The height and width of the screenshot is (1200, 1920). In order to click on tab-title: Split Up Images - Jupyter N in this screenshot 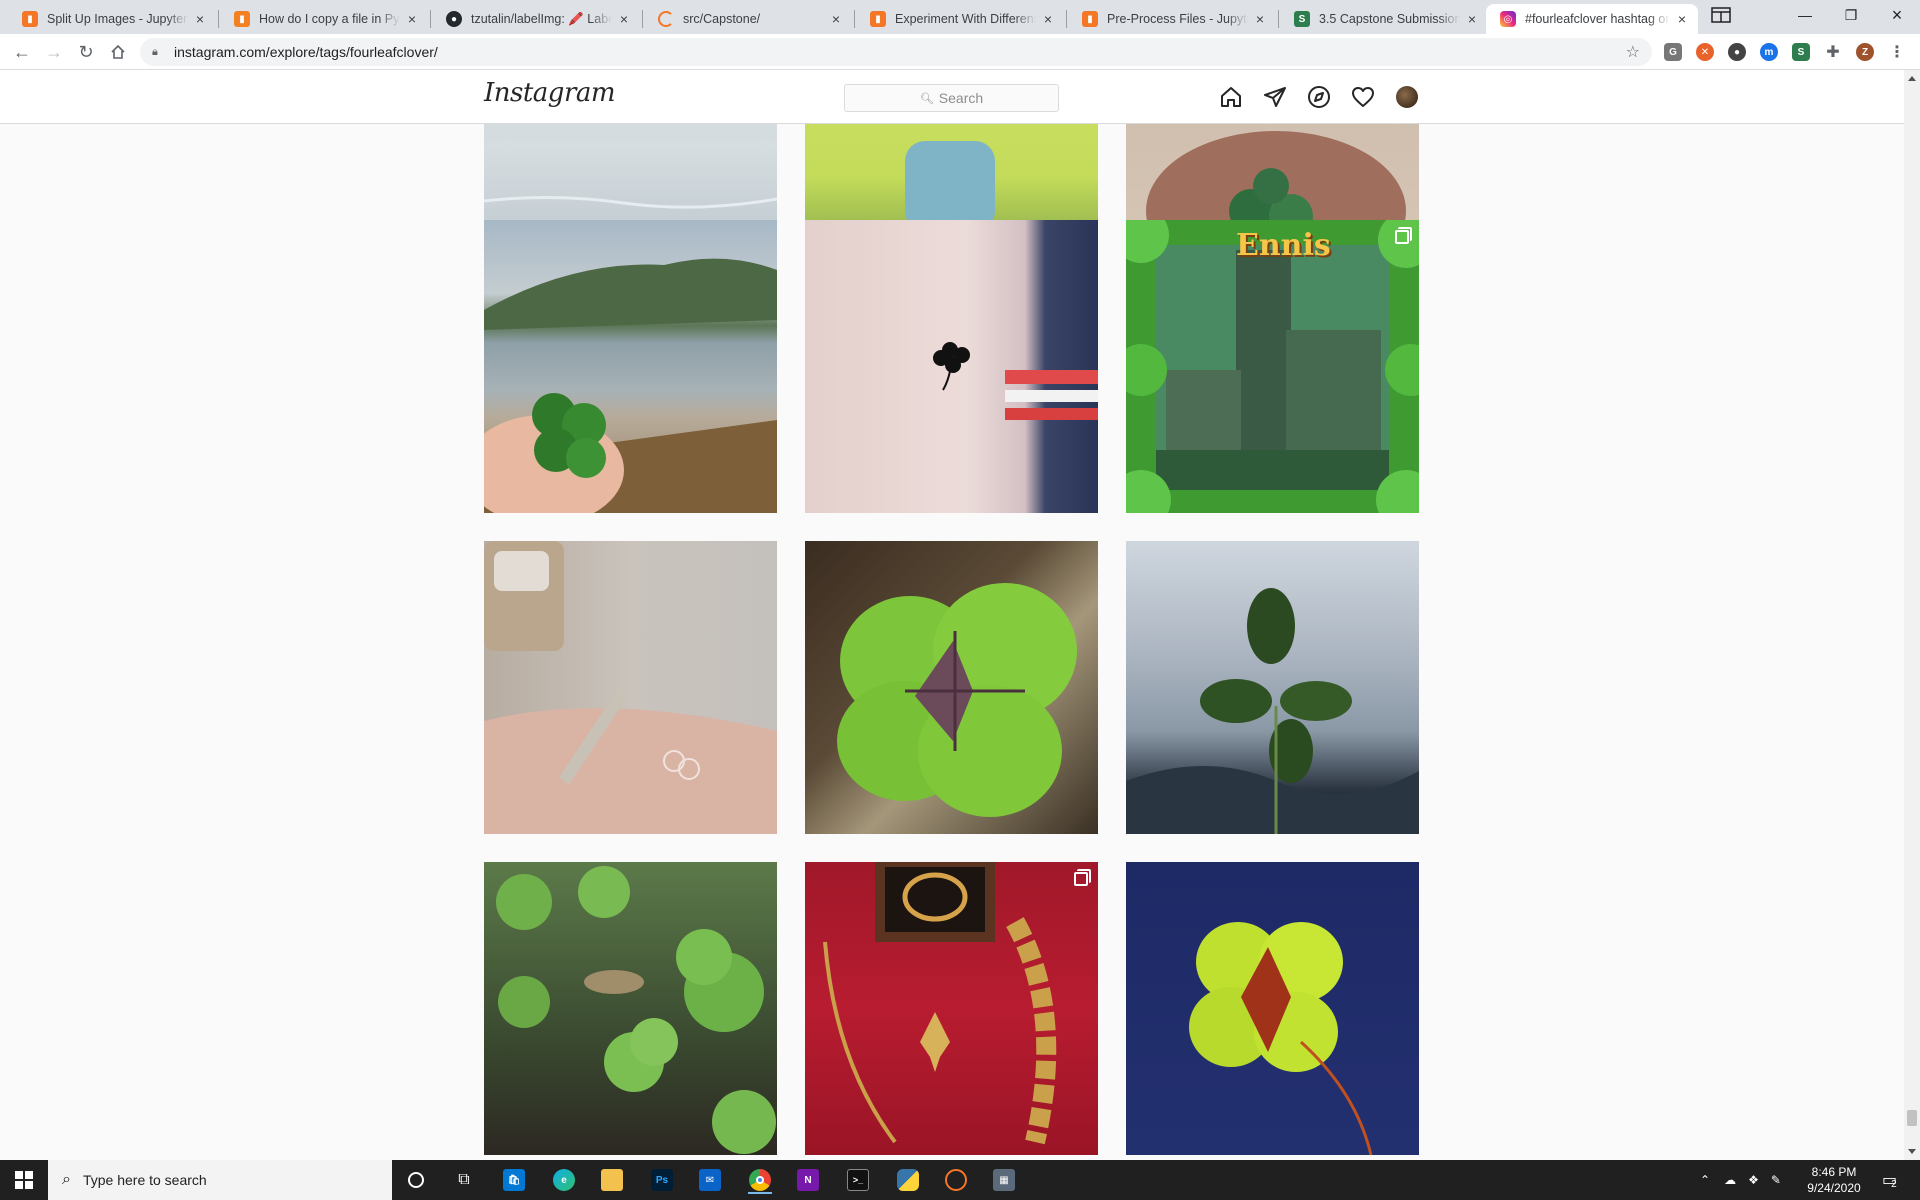, I will do `click(117, 19)`.